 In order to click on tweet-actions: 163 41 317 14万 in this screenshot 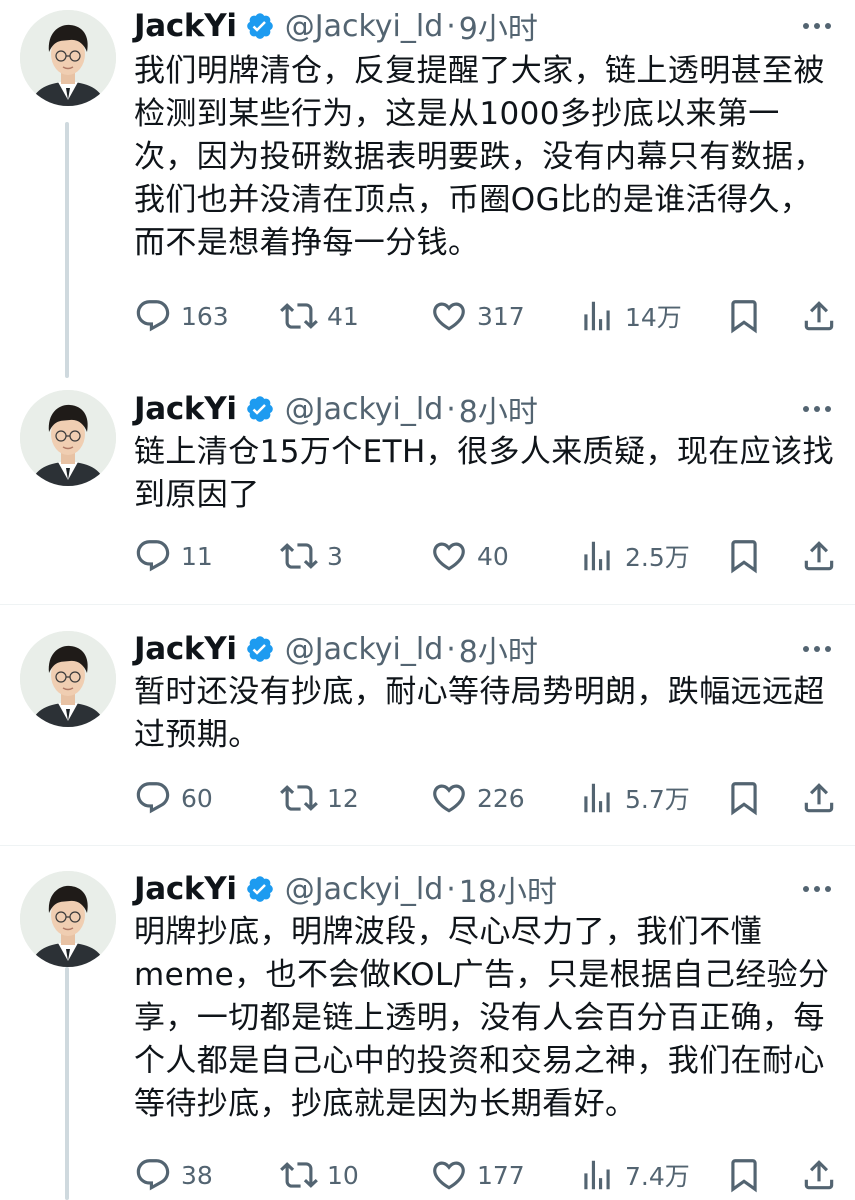, I will do `click(484, 316)`.